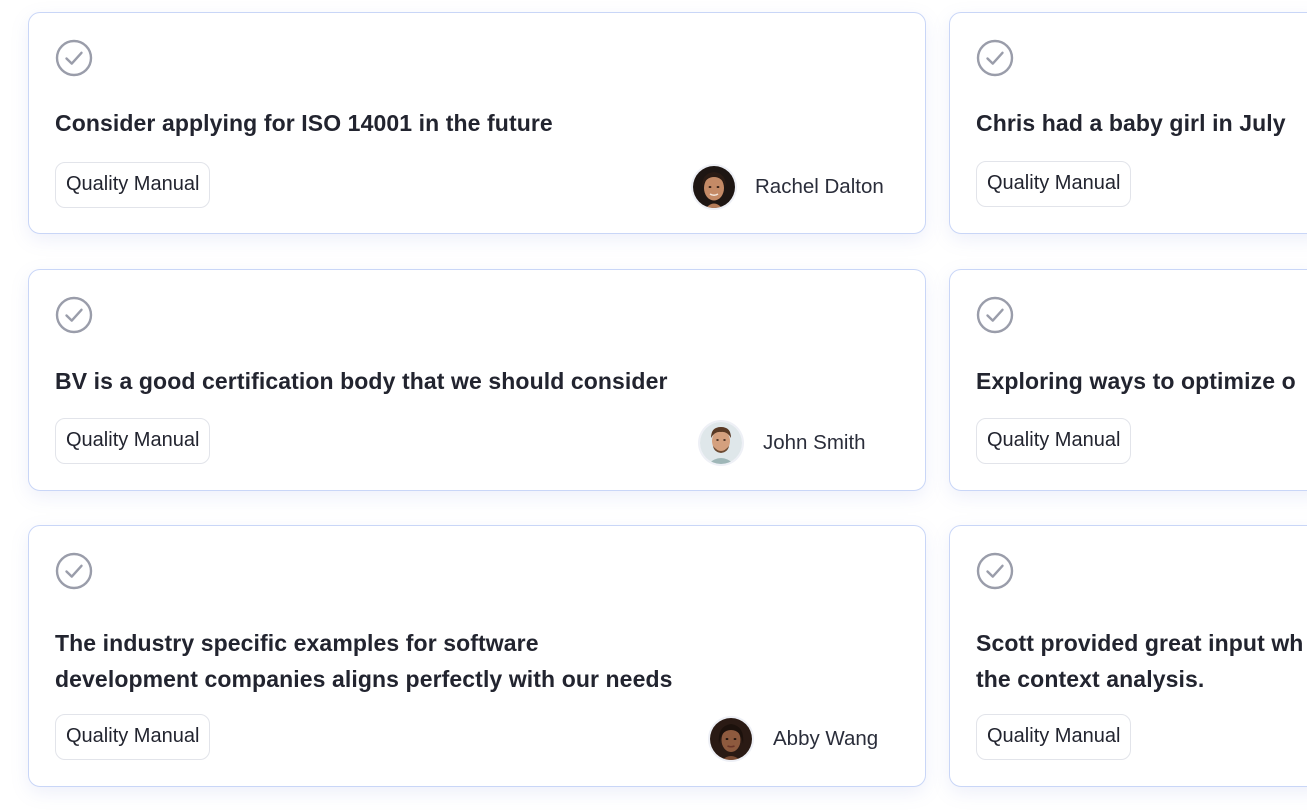 The width and height of the screenshot is (1307, 812). What do you see at coordinates (819, 186) in the screenshot?
I see `author-name: Rachel Dalton` at bounding box center [819, 186].